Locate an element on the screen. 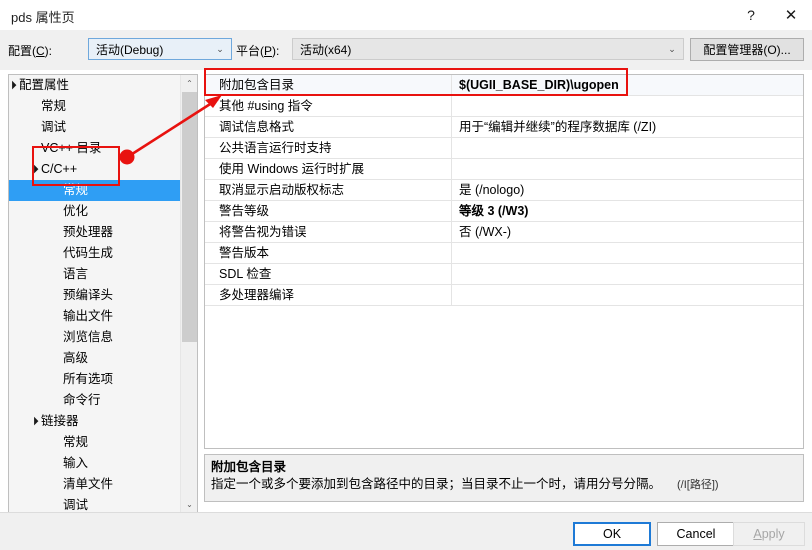 The image size is (812, 550). ok-button: OK is located at coordinates (612, 534).